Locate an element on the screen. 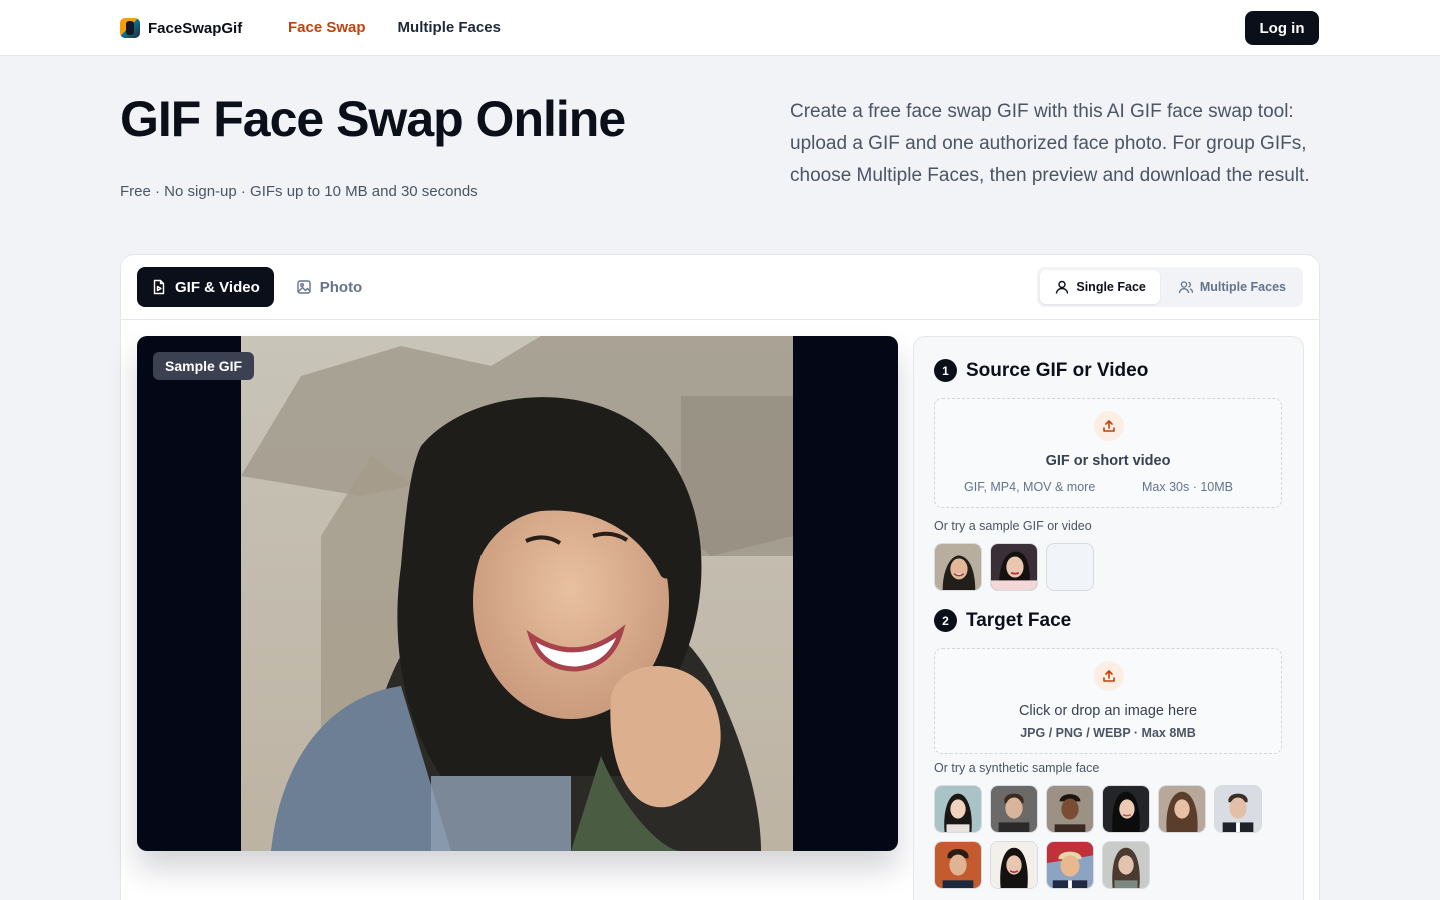  nav-face-swap: Face Swap is located at coordinates (327, 27).